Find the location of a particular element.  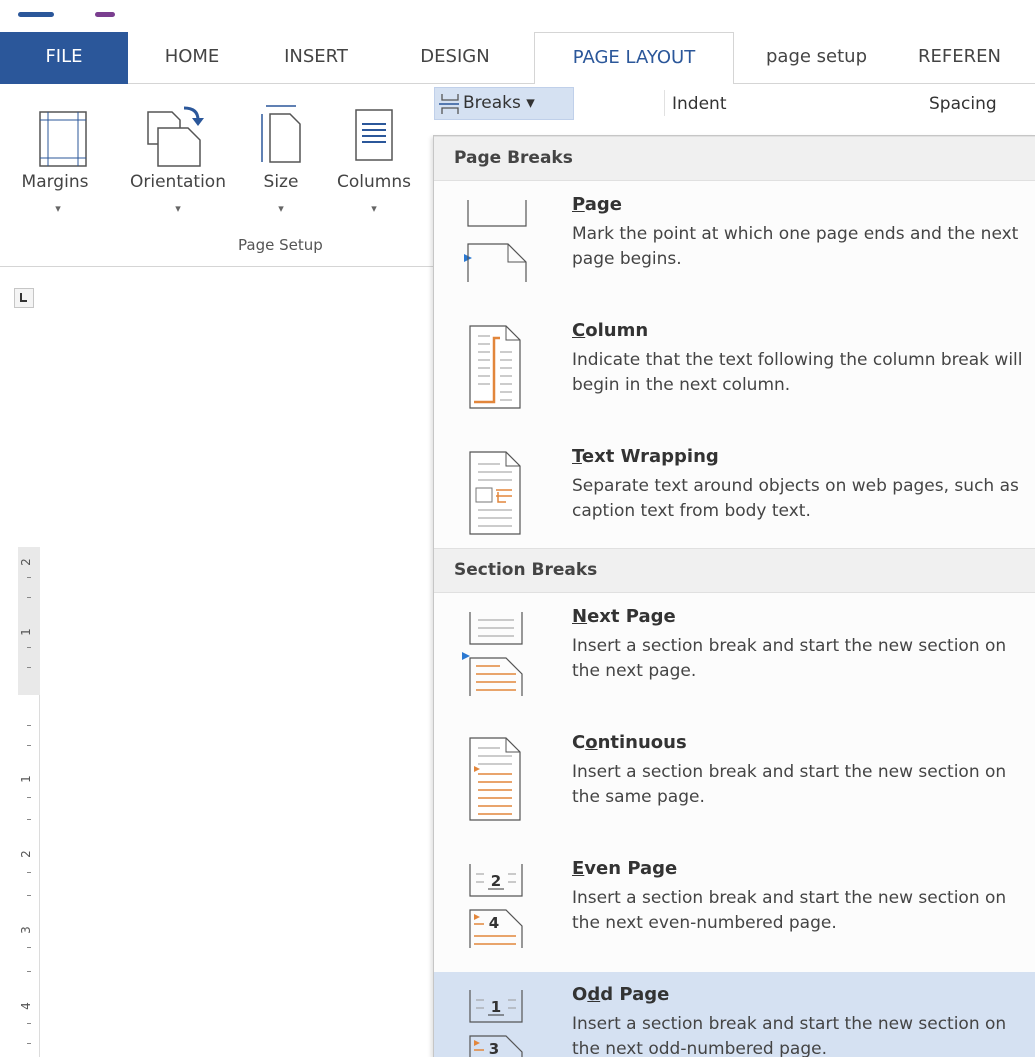

tab-home: HOME is located at coordinates (192, 58).